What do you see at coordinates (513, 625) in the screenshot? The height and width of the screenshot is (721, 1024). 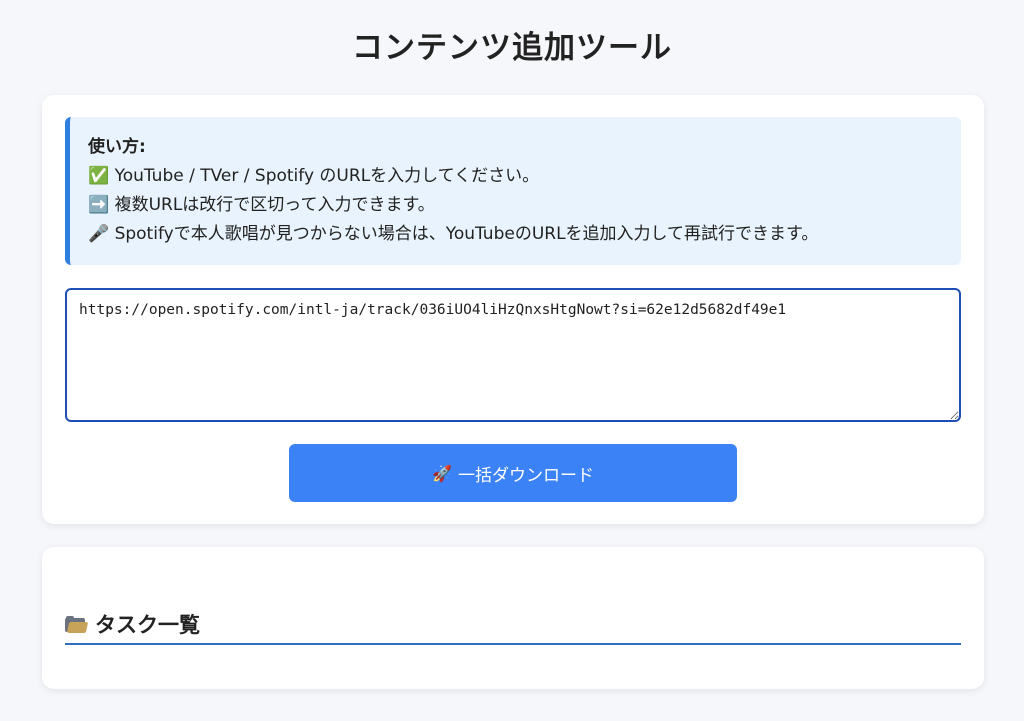 I see `tasks-heading: タスク一覧` at bounding box center [513, 625].